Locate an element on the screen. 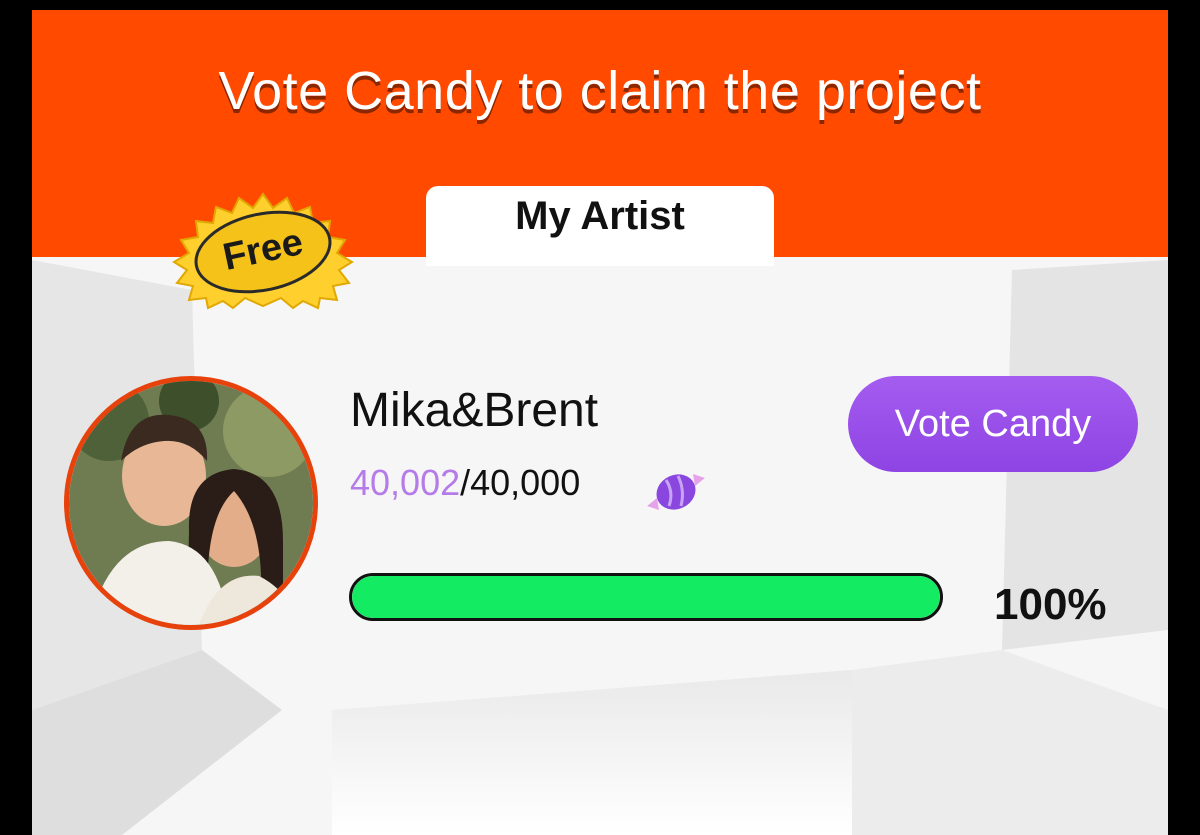  free-badge: Free is located at coordinates (263, 250).